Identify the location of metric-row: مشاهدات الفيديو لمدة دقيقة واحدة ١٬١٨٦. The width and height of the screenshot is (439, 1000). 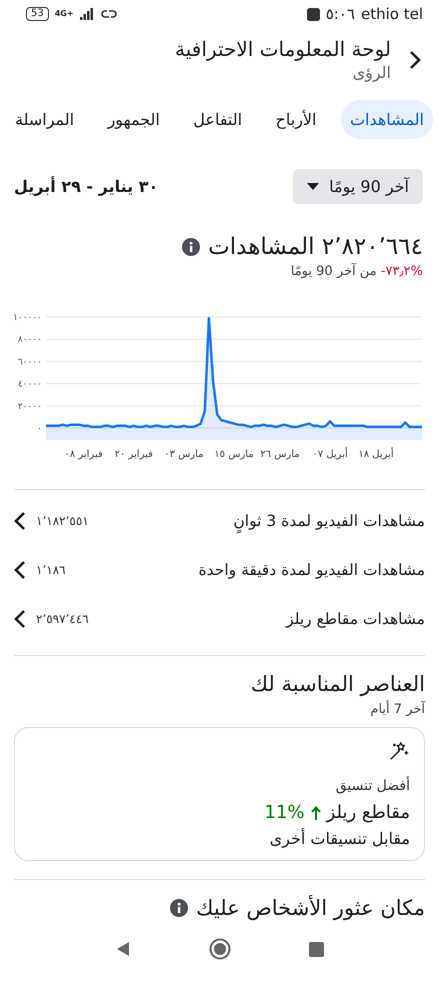
(219, 569).